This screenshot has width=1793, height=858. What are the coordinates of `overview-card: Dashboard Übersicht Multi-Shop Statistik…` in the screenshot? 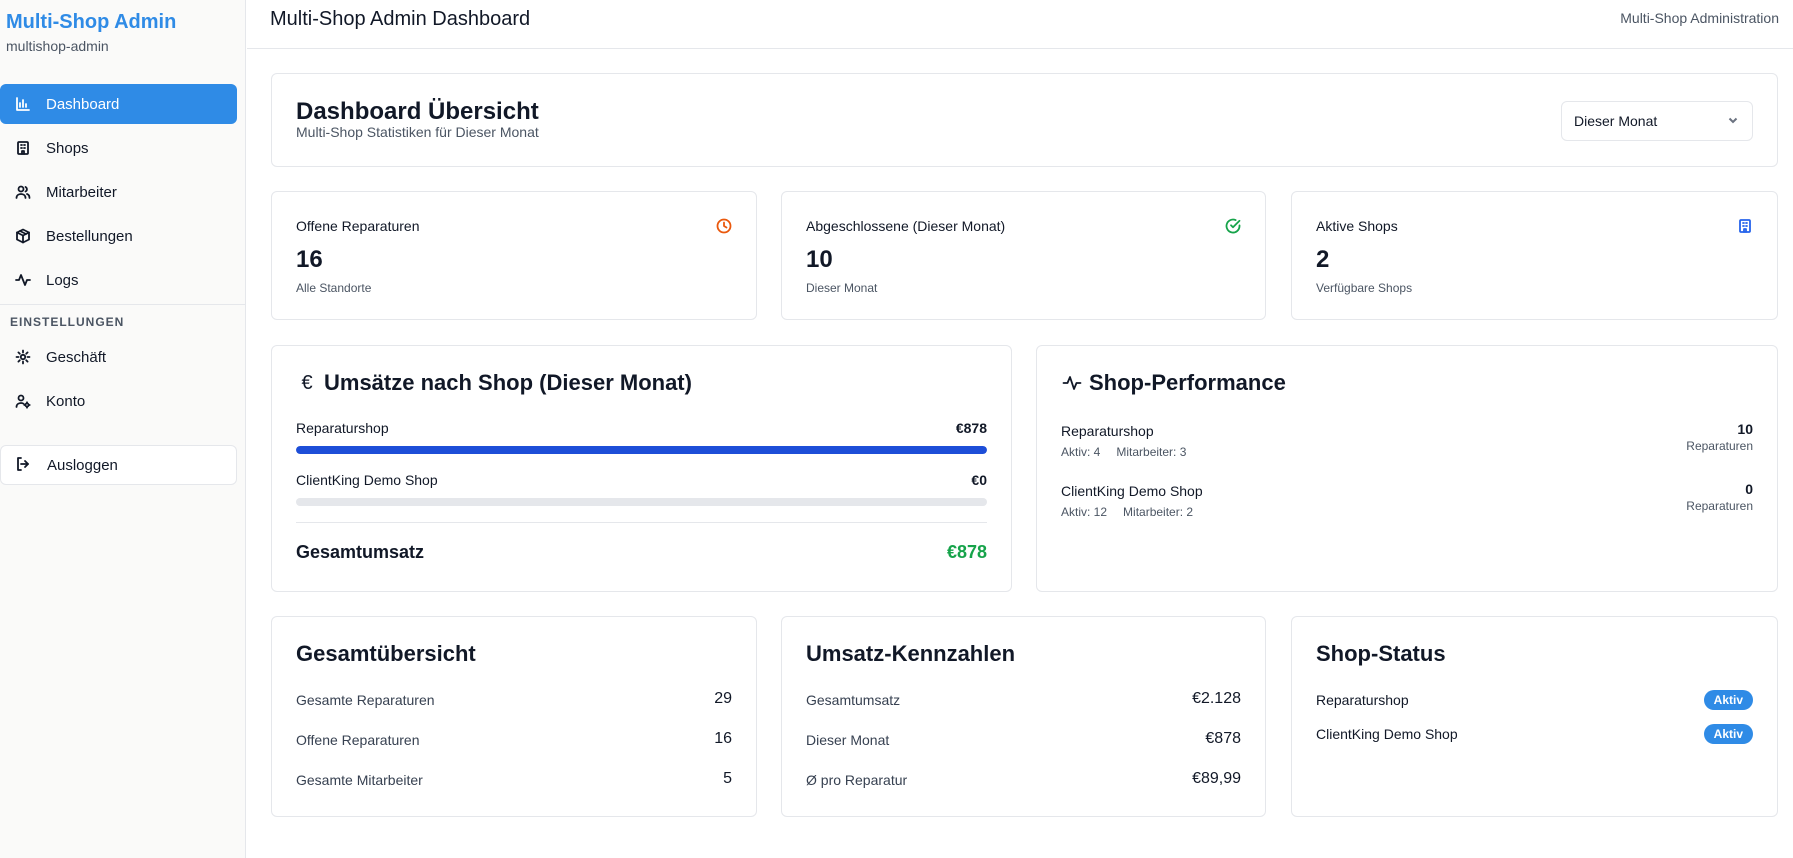 It's located at (1024, 120).